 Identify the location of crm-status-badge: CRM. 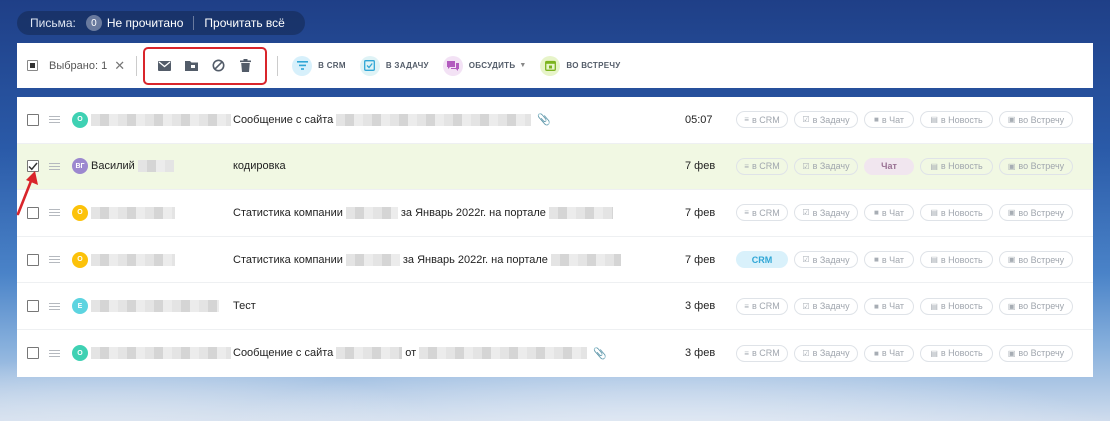
(762, 260).